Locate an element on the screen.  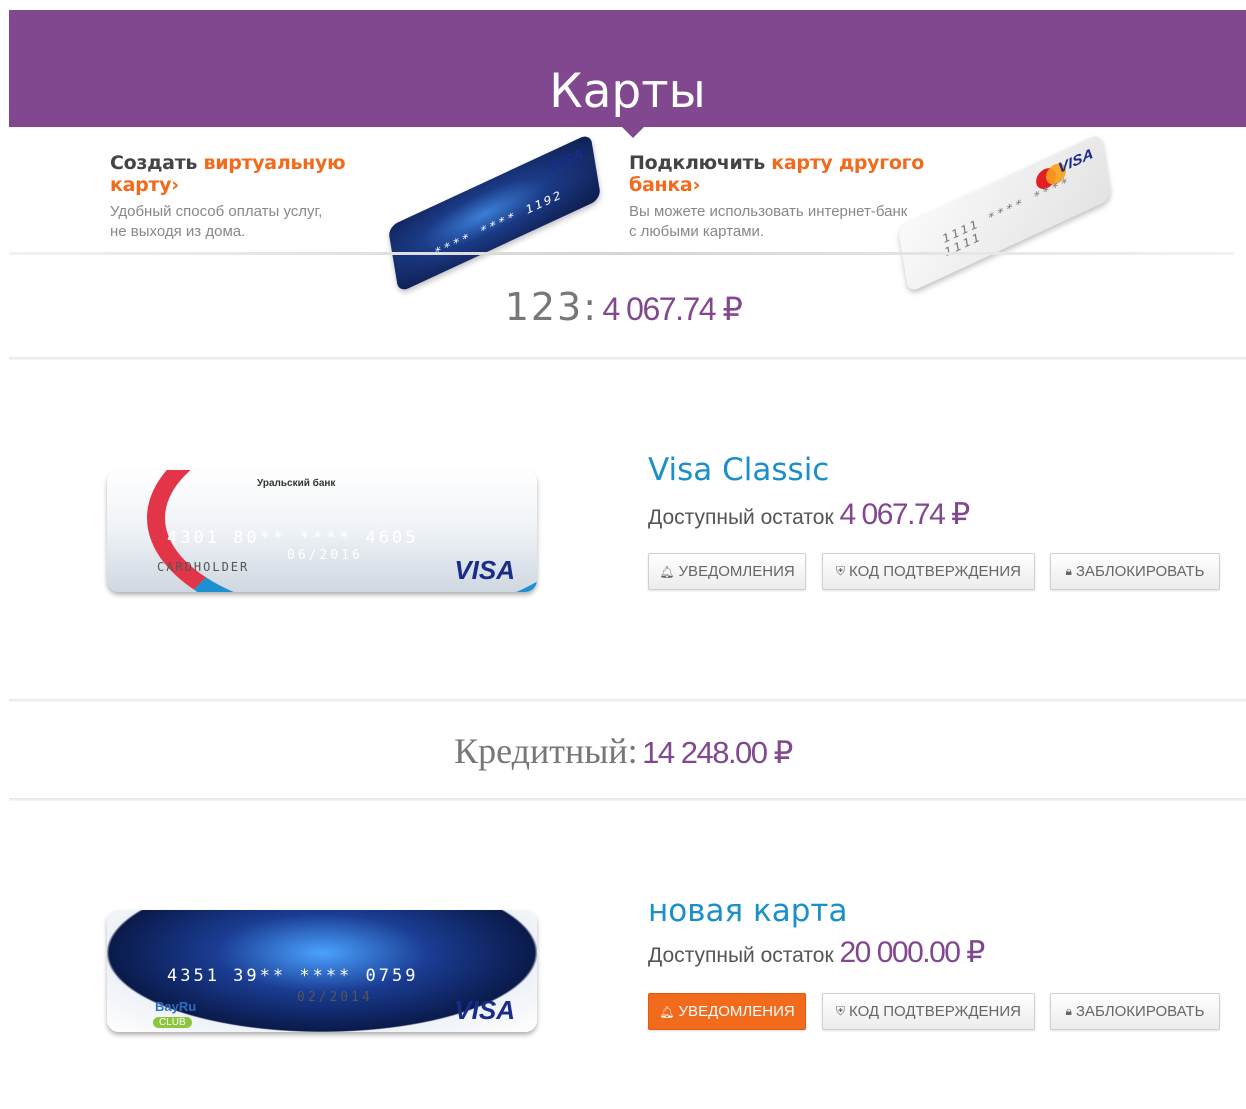
group-sum: 14 248.00 ₽ is located at coordinates (717, 752).